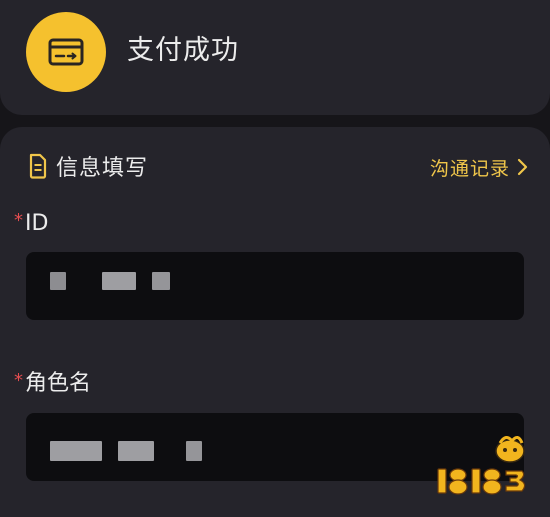 This screenshot has width=550, height=517. I want to click on chat-log-label: 沟通记录, so click(469, 168).